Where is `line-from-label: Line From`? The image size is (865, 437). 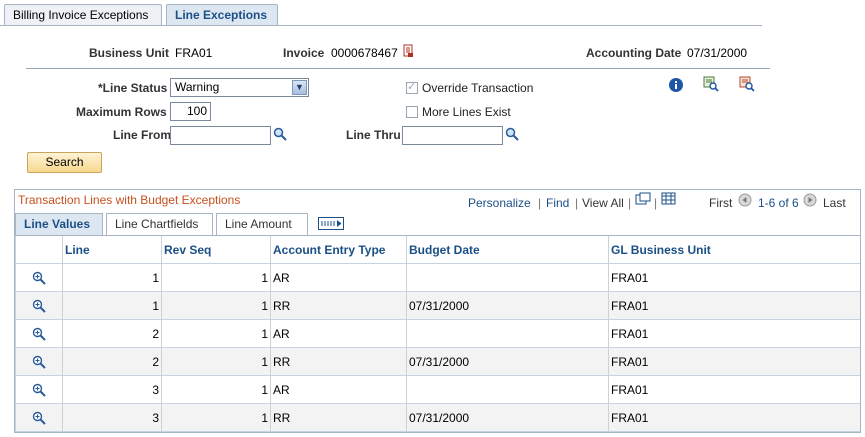 line-from-label: Line From is located at coordinates (142, 135).